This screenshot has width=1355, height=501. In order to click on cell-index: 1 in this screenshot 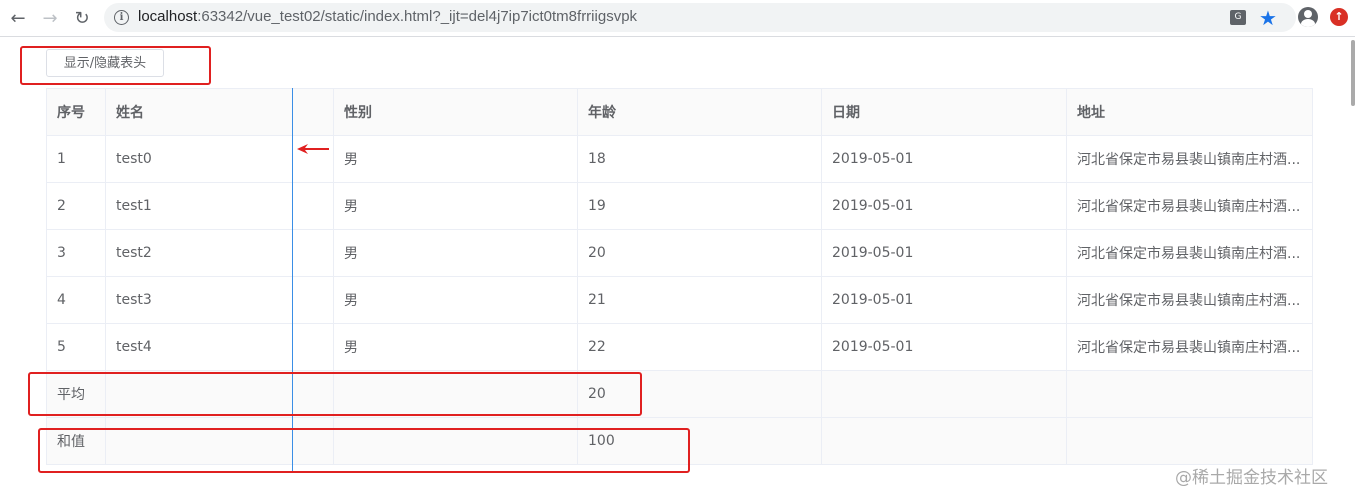, I will do `click(76, 159)`.